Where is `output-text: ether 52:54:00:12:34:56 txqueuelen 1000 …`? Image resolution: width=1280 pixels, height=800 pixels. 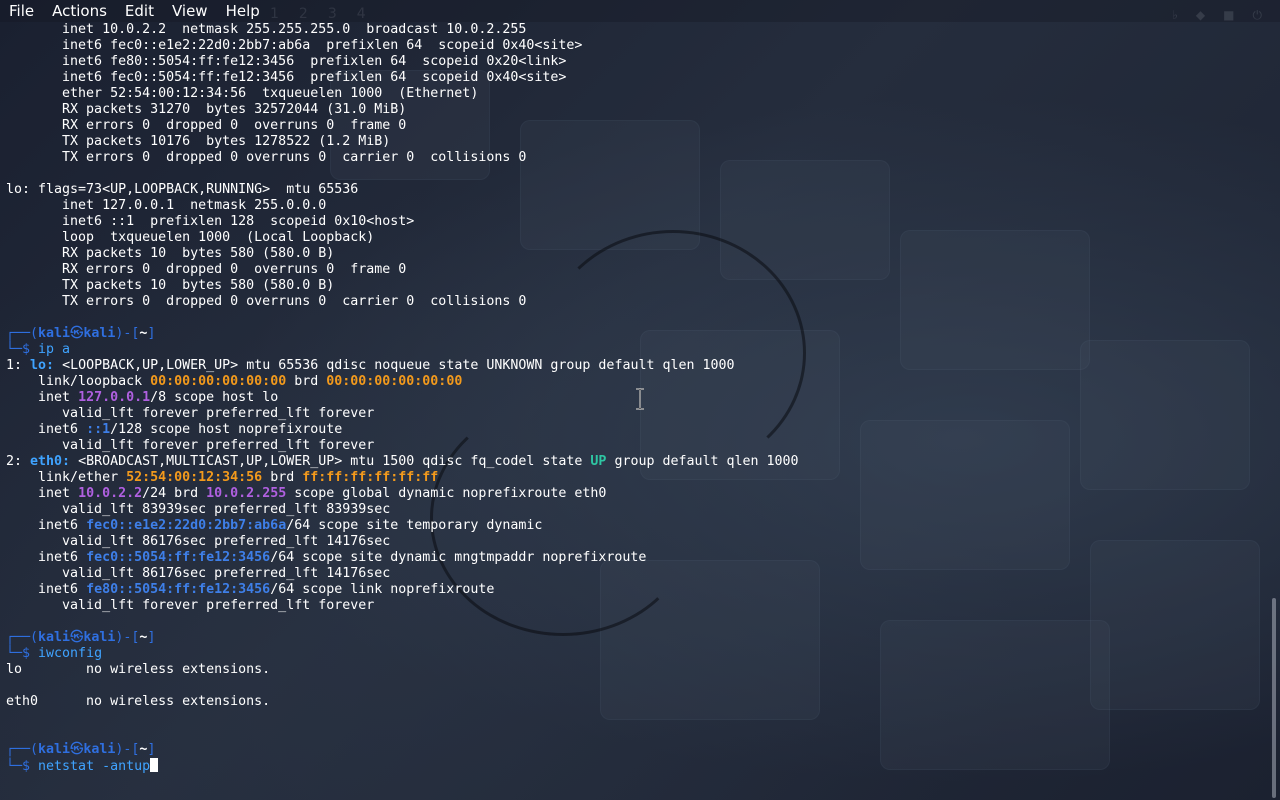 output-text: ether 52:54:00:12:34:56 txqueuelen 1000 … is located at coordinates (242, 93).